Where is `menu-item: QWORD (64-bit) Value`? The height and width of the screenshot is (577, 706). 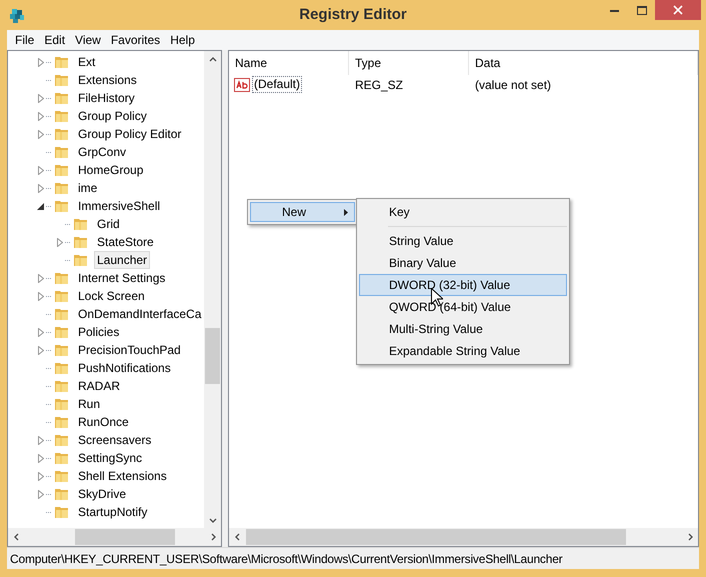
menu-item: QWORD (64-bit) Value is located at coordinates (463, 307).